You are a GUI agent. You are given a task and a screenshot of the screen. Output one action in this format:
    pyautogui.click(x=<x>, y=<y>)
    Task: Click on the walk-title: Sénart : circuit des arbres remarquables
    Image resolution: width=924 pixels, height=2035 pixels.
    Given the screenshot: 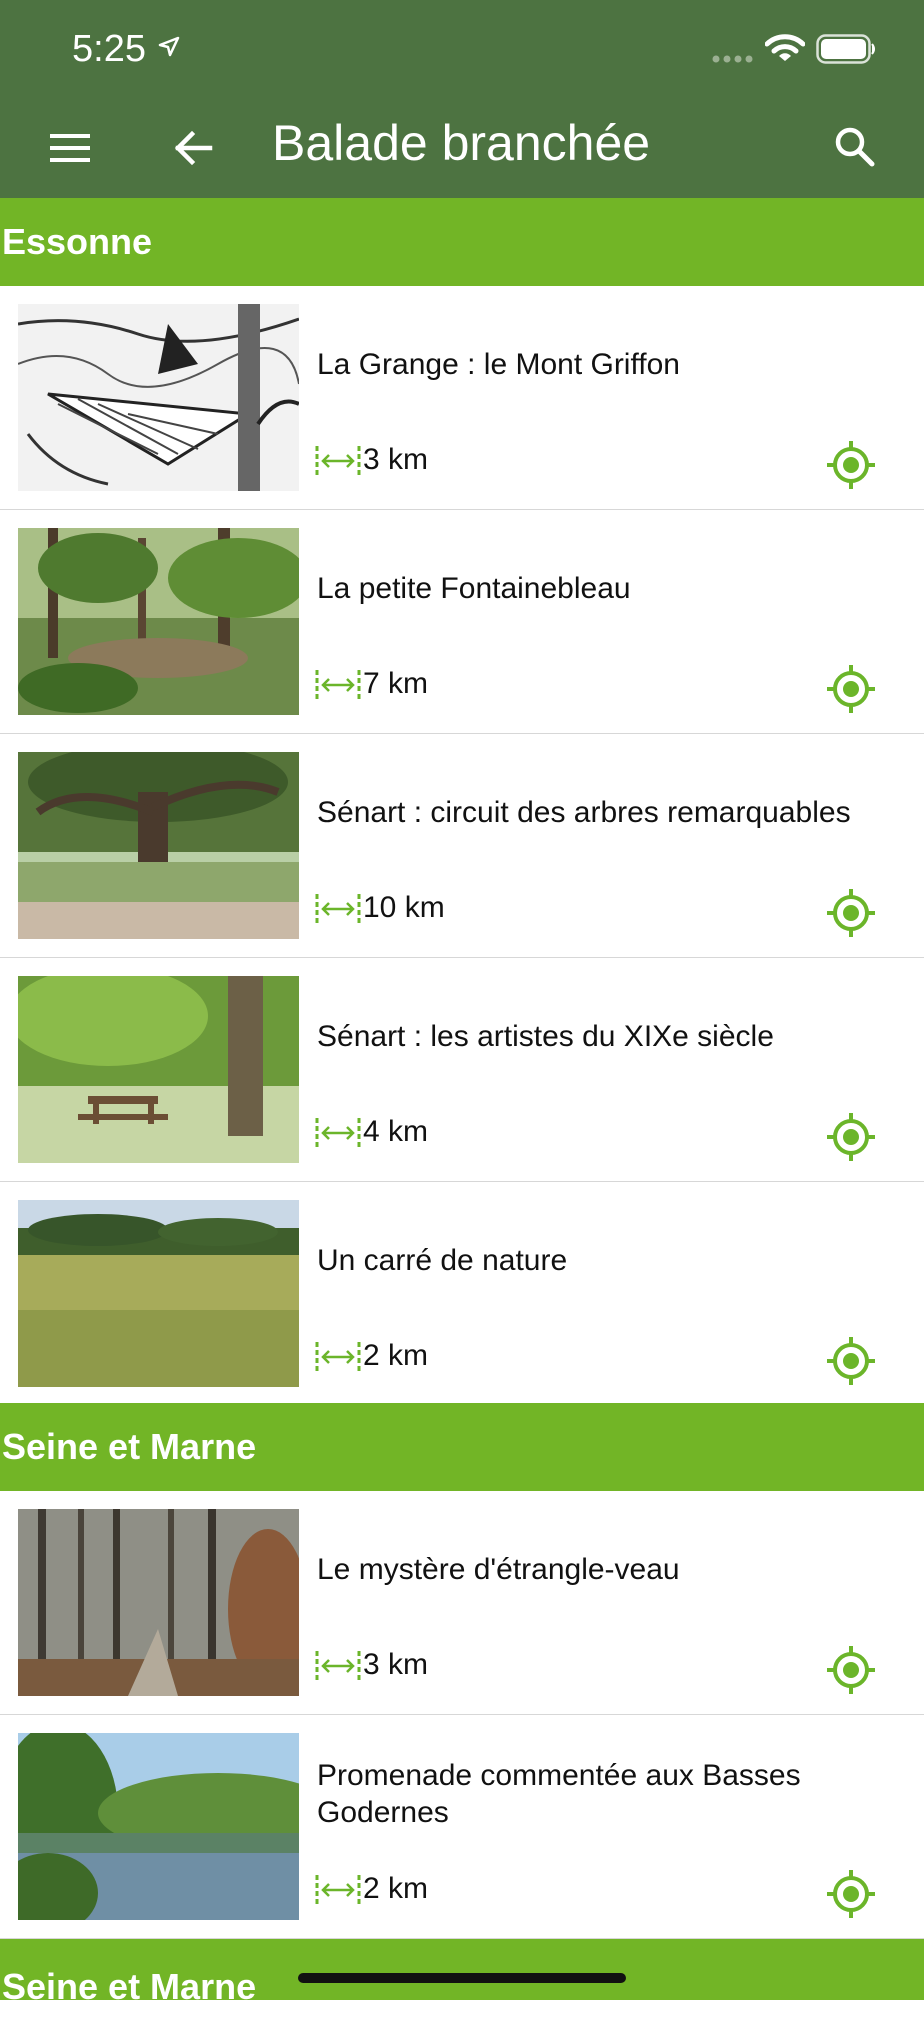 What is the action you would take?
    pyautogui.click(x=584, y=812)
    